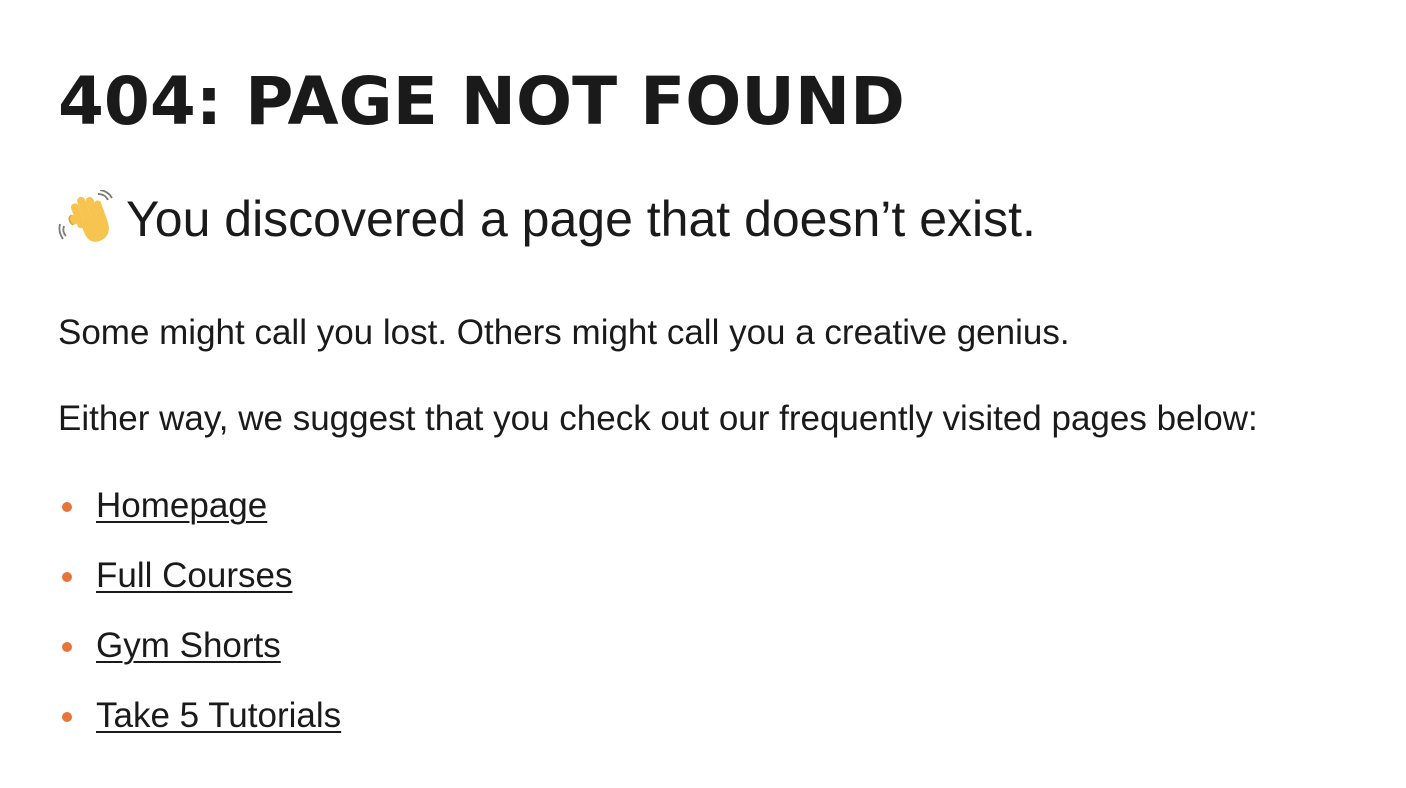 Image resolution: width=1406 pixels, height=788 pixels. What do you see at coordinates (181, 506) in the screenshot?
I see `homepage-link: Homepage` at bounding box center [181, 506].